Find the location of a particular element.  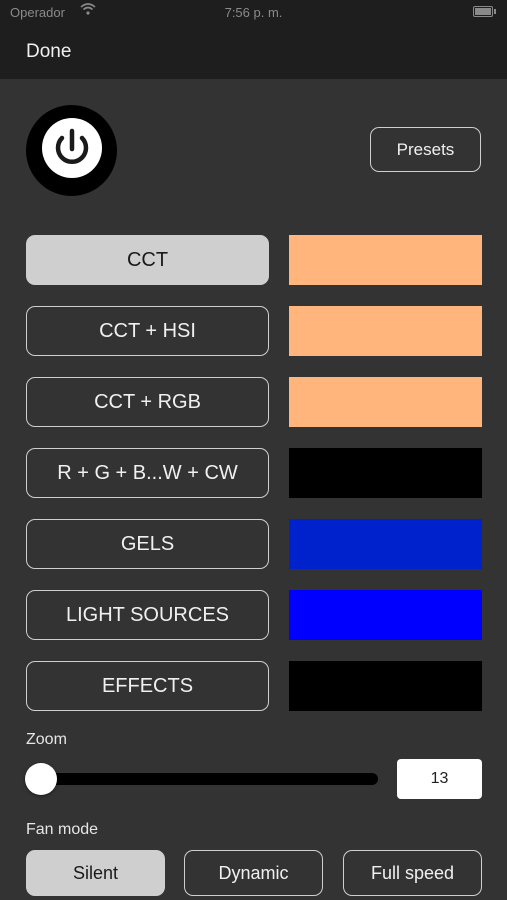

zoom-label: Zoom is located at coordinates (46, 739).